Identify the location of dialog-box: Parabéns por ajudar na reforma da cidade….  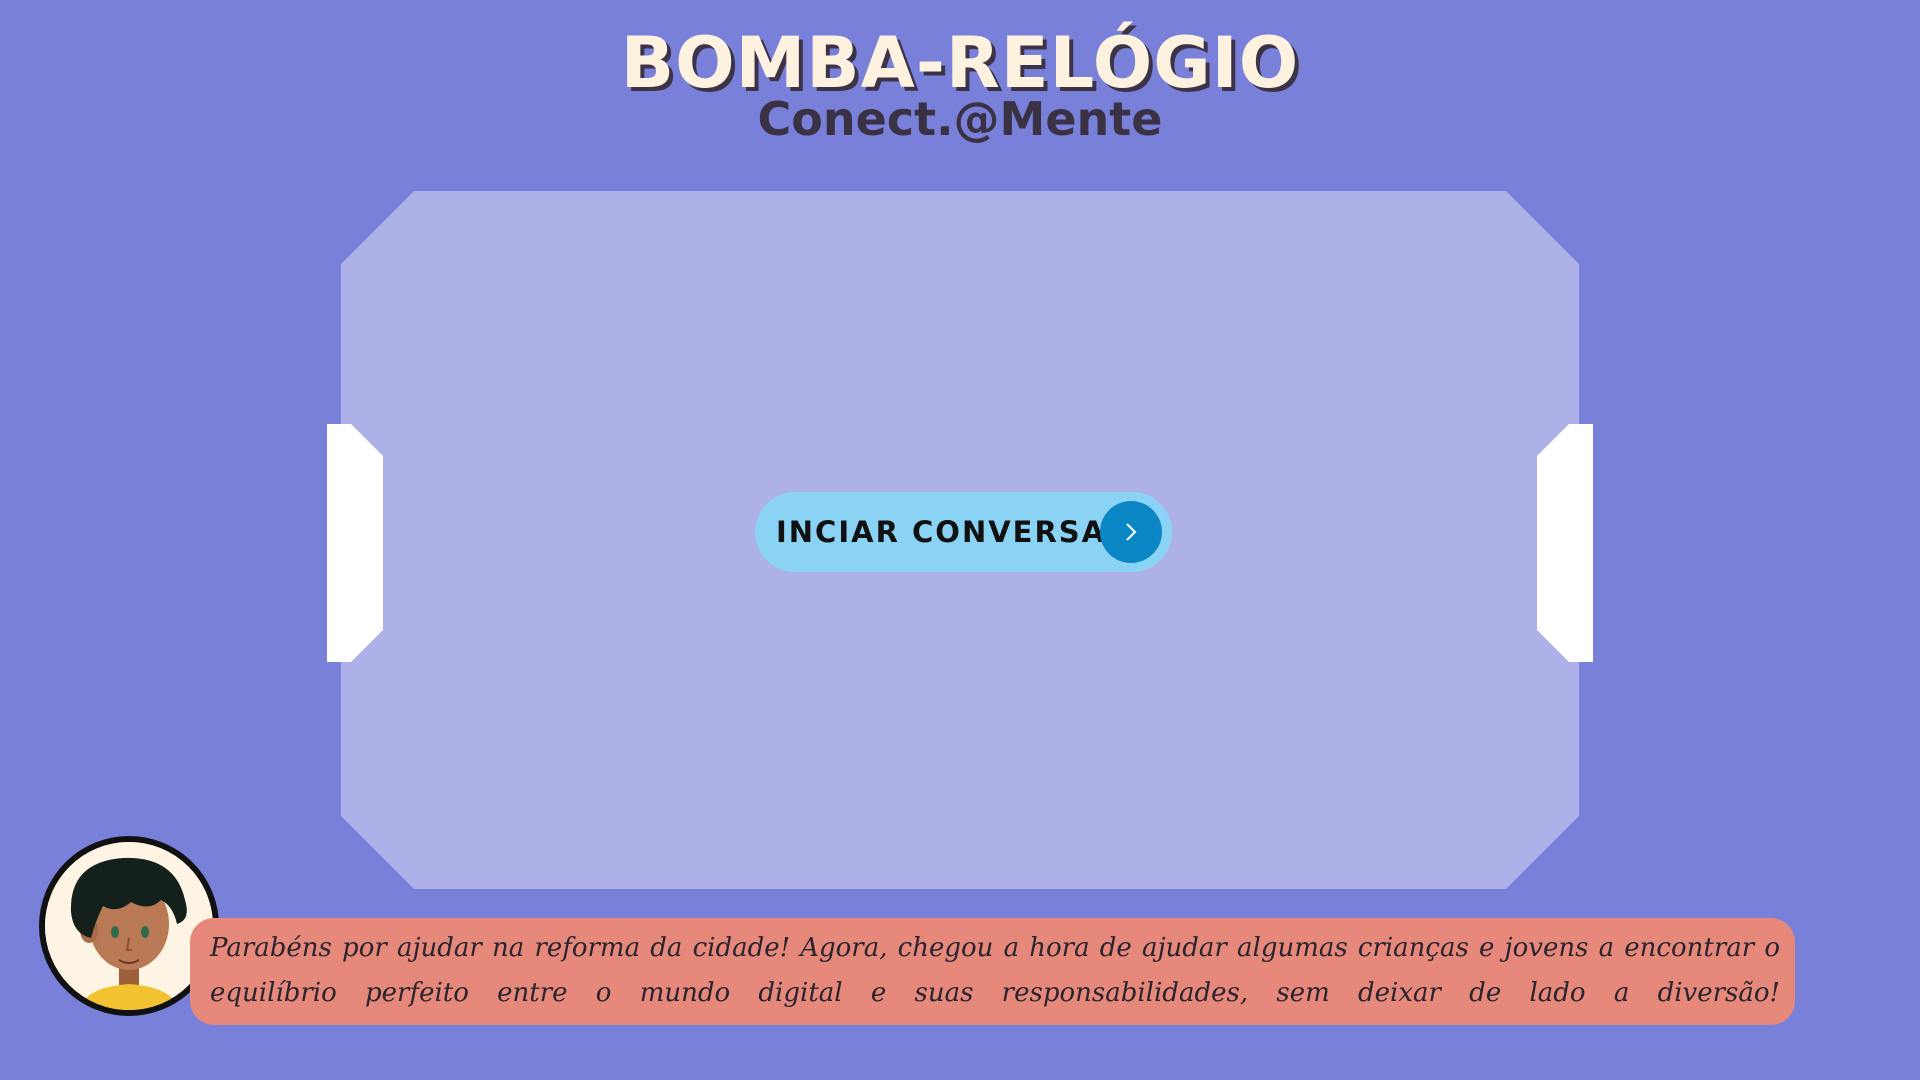
(992, 971).